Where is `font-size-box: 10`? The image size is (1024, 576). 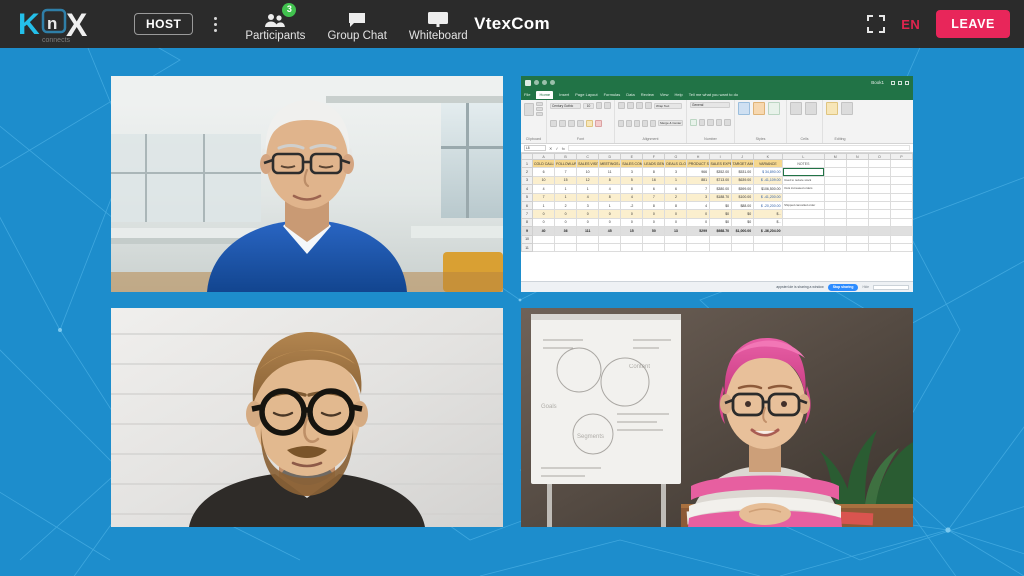
font-size-box: 10 is located at coordinates (588, 105).